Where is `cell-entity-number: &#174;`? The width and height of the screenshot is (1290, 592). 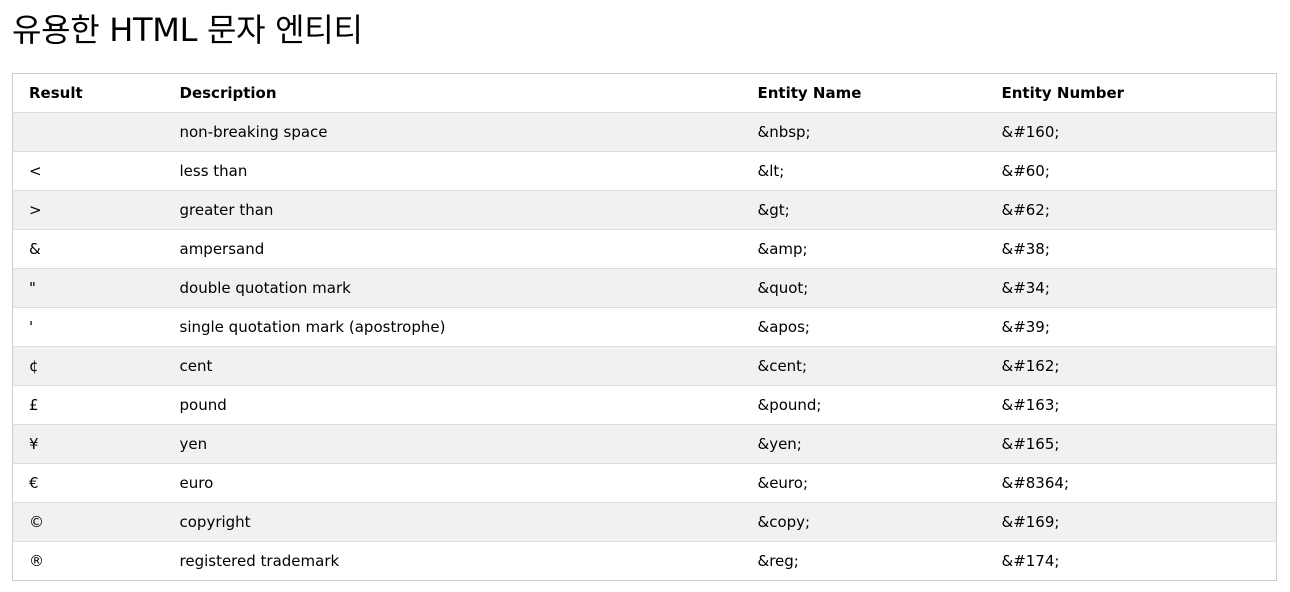 cell-entity-number: &#174; is located at coordinates (1131, 561).